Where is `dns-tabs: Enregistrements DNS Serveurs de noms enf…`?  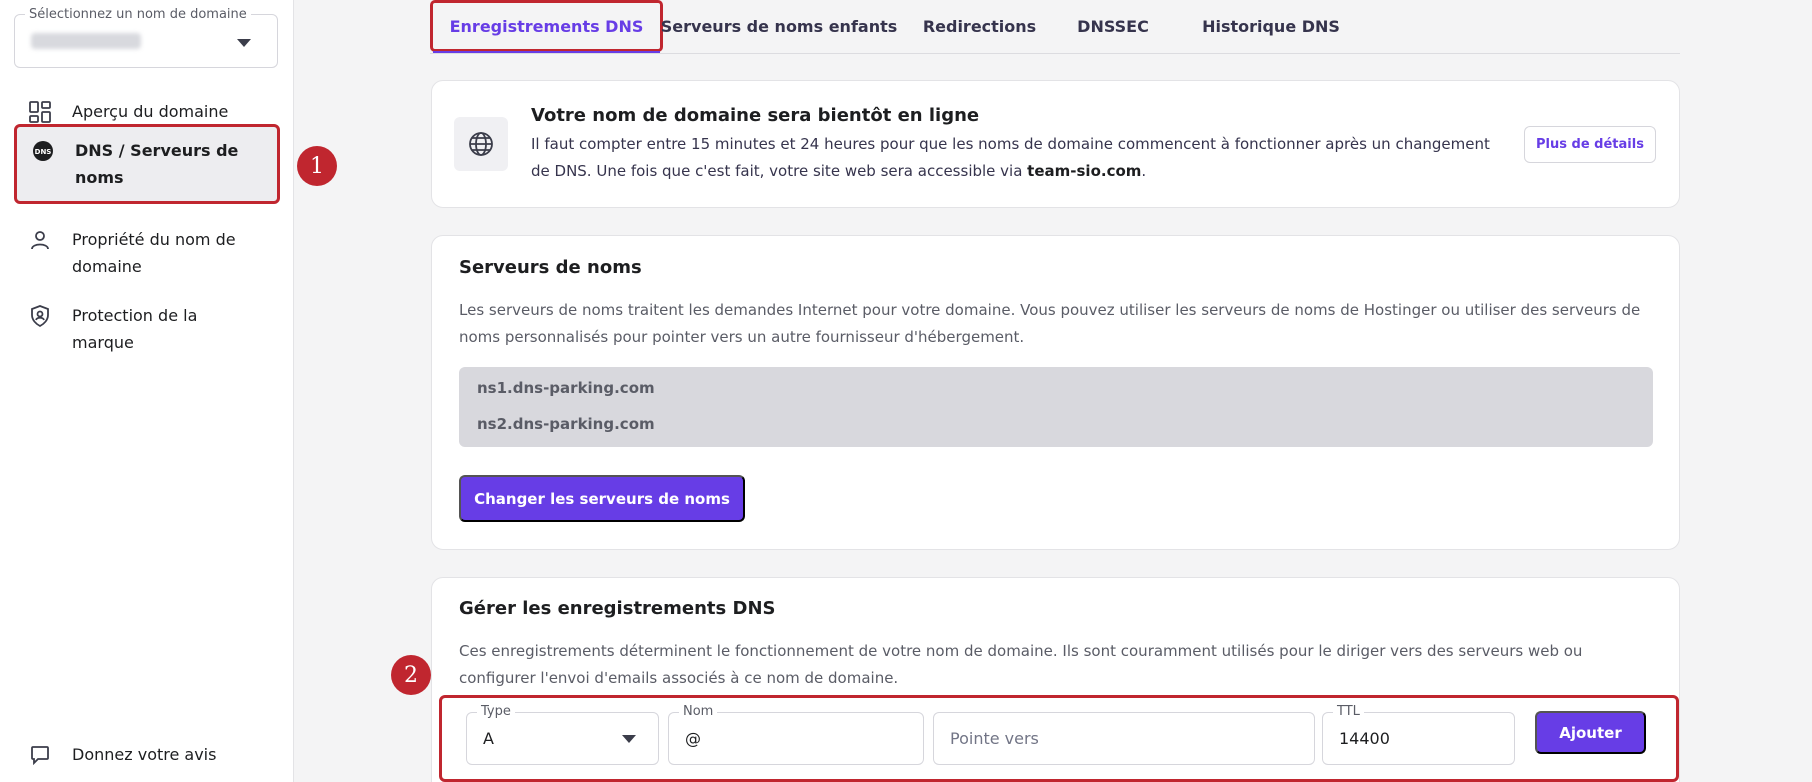
dns-tabs: Enregistrements DNS Serveurs de noms enf… is located at coordinates (1055, 27).